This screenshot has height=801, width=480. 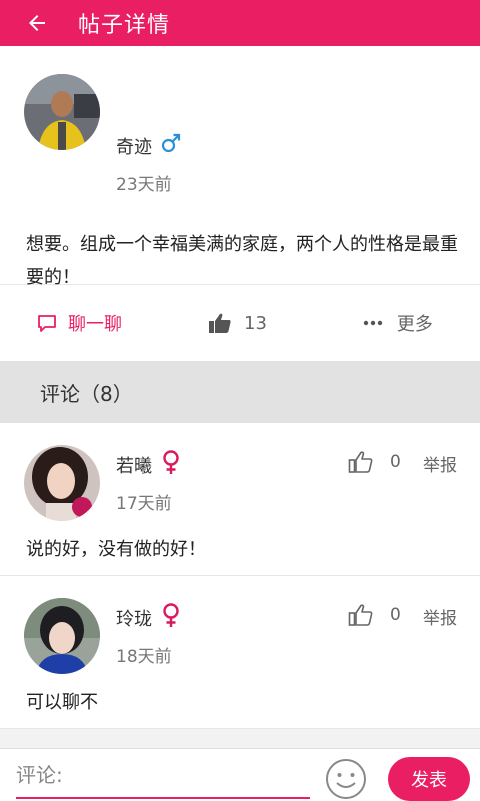 What do you see at coordinates (39, 775) in the screenshot?
I see `comment-input-placeholder: 评论:` at bounding box center [39, 775].